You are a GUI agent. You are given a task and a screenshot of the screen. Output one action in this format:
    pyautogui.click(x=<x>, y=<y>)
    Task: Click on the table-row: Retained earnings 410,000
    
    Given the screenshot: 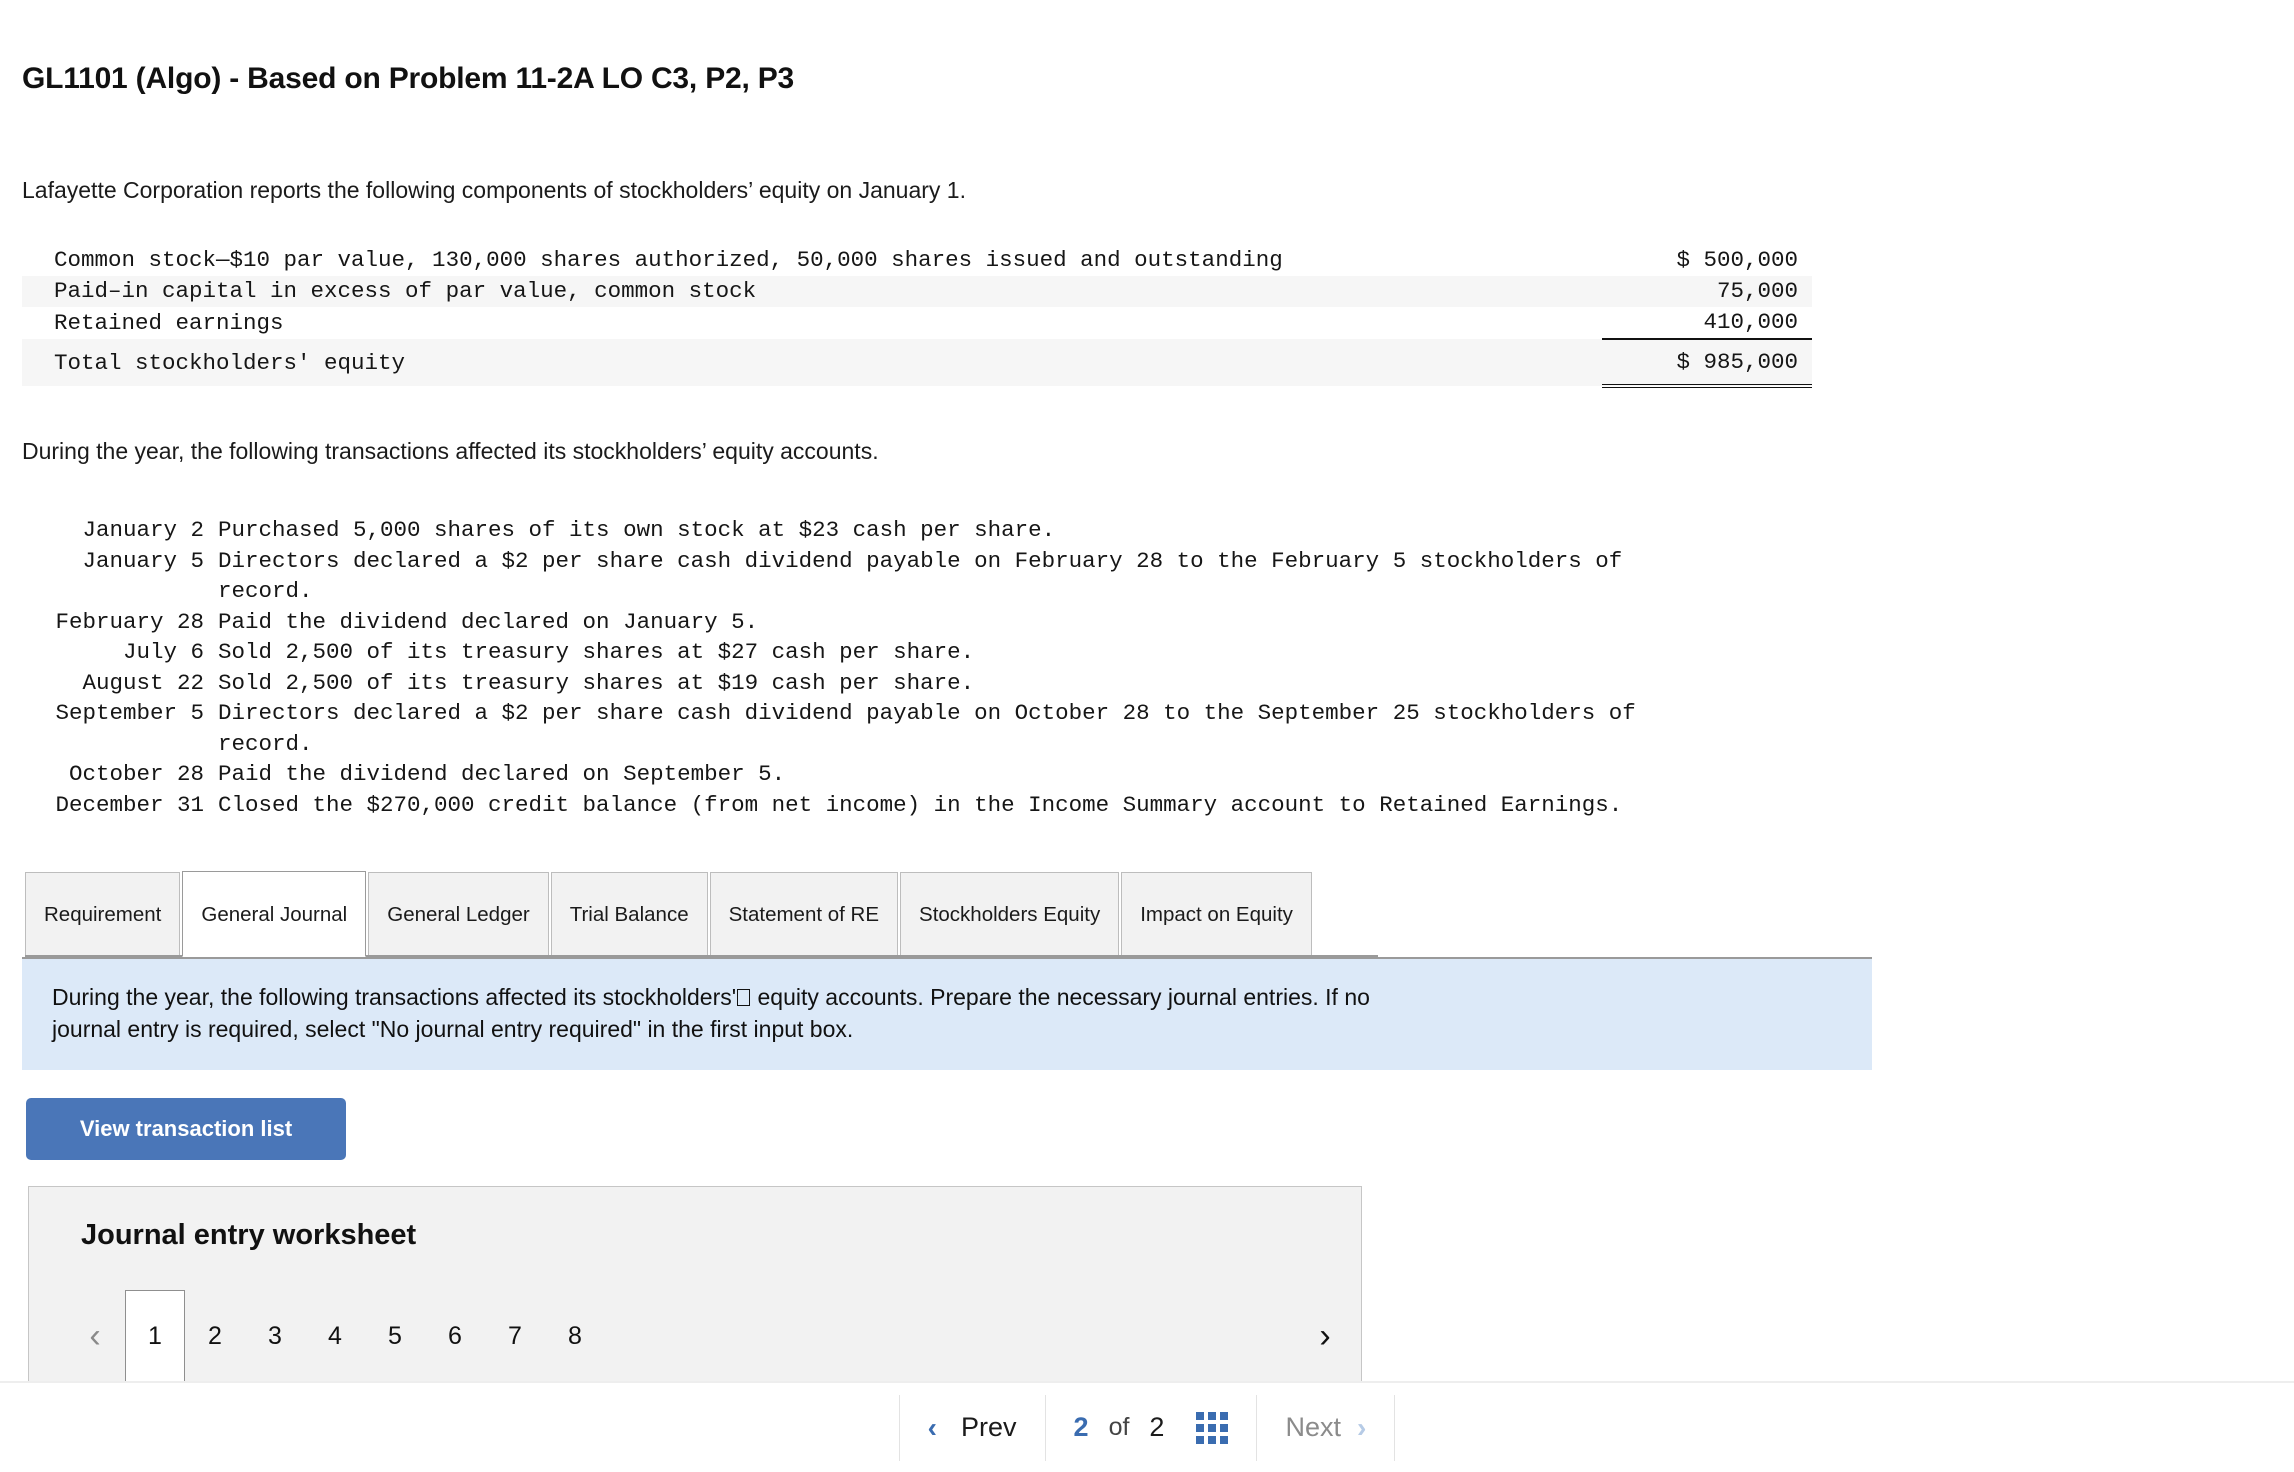 What is the action you would take?
    pyautogui.click(x=917, y=323)
    